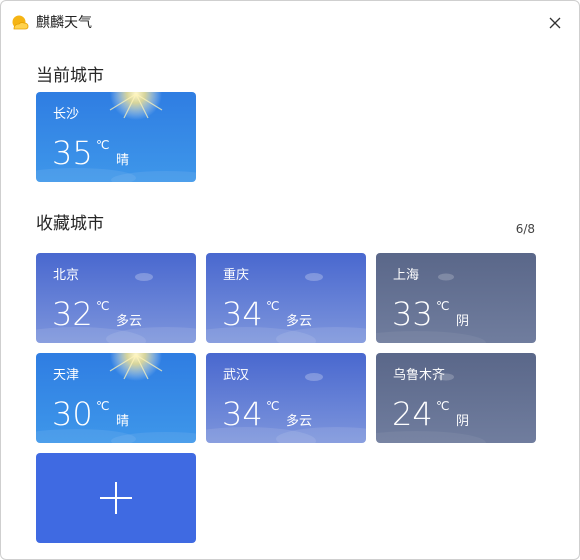 This screenshot has height=560, width=580. What do you see at coordinates (70, 76) in the screenshot?
I see `current-city-heading: 当前城市` at bounding box center [70, 76].